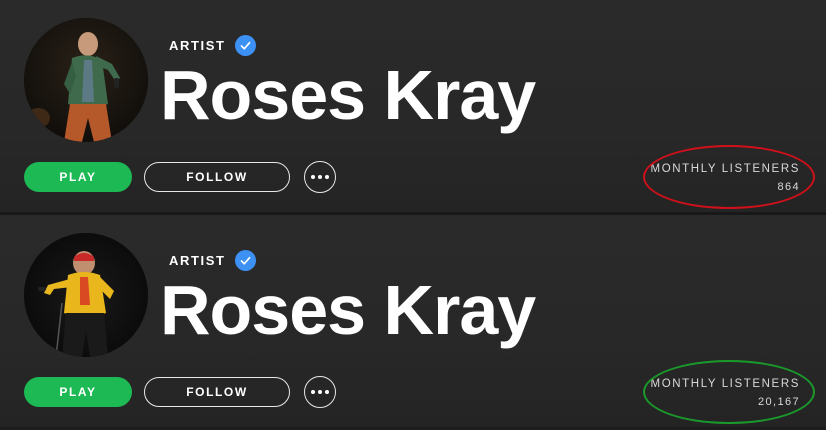  What do you see at coordinates (778, 402) in the screenshot?
I see `monthly-listeners-count: 20,167` at bounding box center [778, 402].